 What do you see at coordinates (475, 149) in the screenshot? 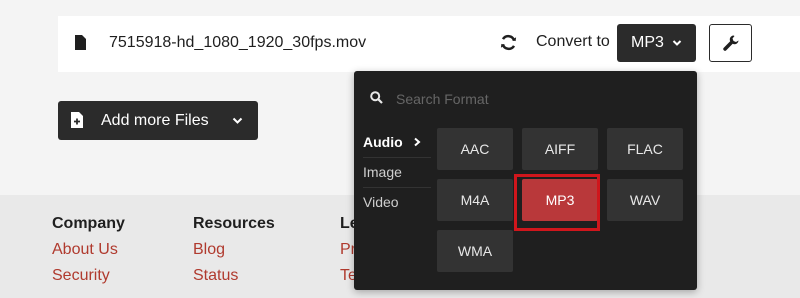
I see `format-option-aac: AAC` at bounding box center [475, 149].